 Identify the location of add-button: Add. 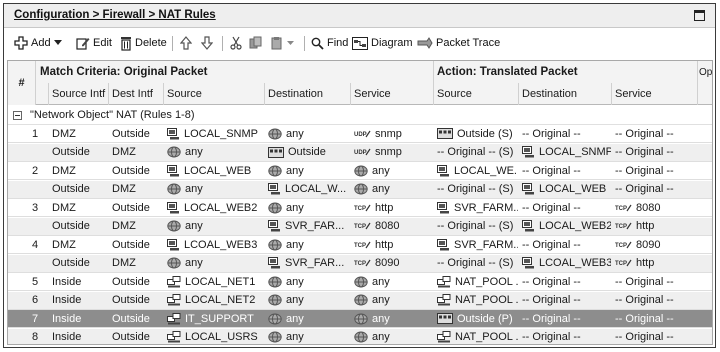
(38, 43).